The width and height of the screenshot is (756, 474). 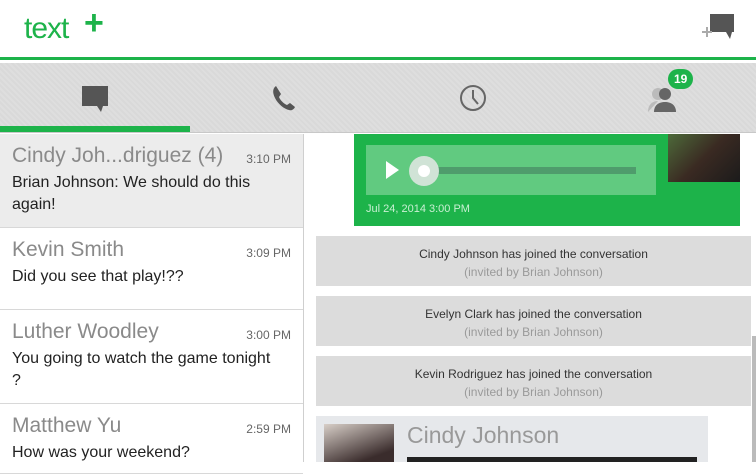 I want to click on message-preview: You going to watch the game tonight ?, so click(x=141, y=369).